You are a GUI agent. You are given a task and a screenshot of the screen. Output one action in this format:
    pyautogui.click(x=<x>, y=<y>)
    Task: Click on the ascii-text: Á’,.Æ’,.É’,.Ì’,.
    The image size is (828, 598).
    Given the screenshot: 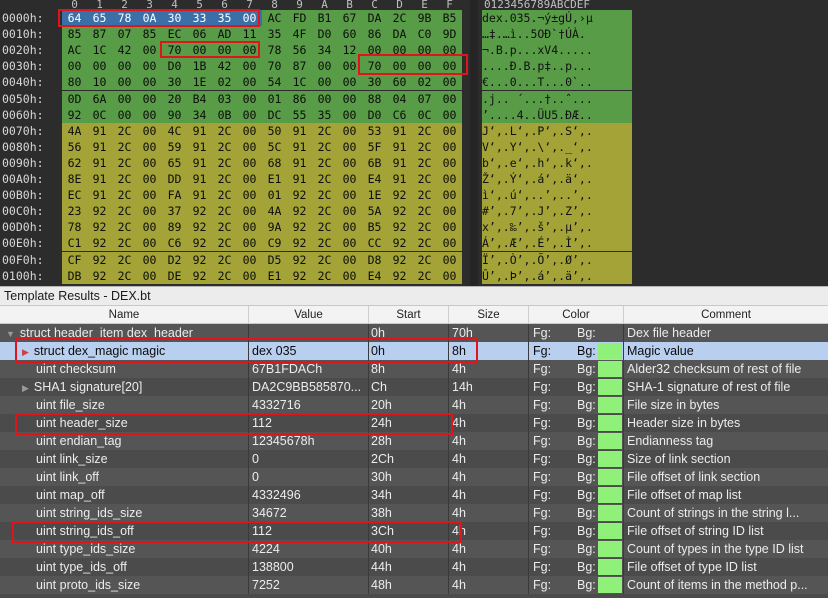 What is the action you would take?
    pyautogui.click(x=557, y=243)
    